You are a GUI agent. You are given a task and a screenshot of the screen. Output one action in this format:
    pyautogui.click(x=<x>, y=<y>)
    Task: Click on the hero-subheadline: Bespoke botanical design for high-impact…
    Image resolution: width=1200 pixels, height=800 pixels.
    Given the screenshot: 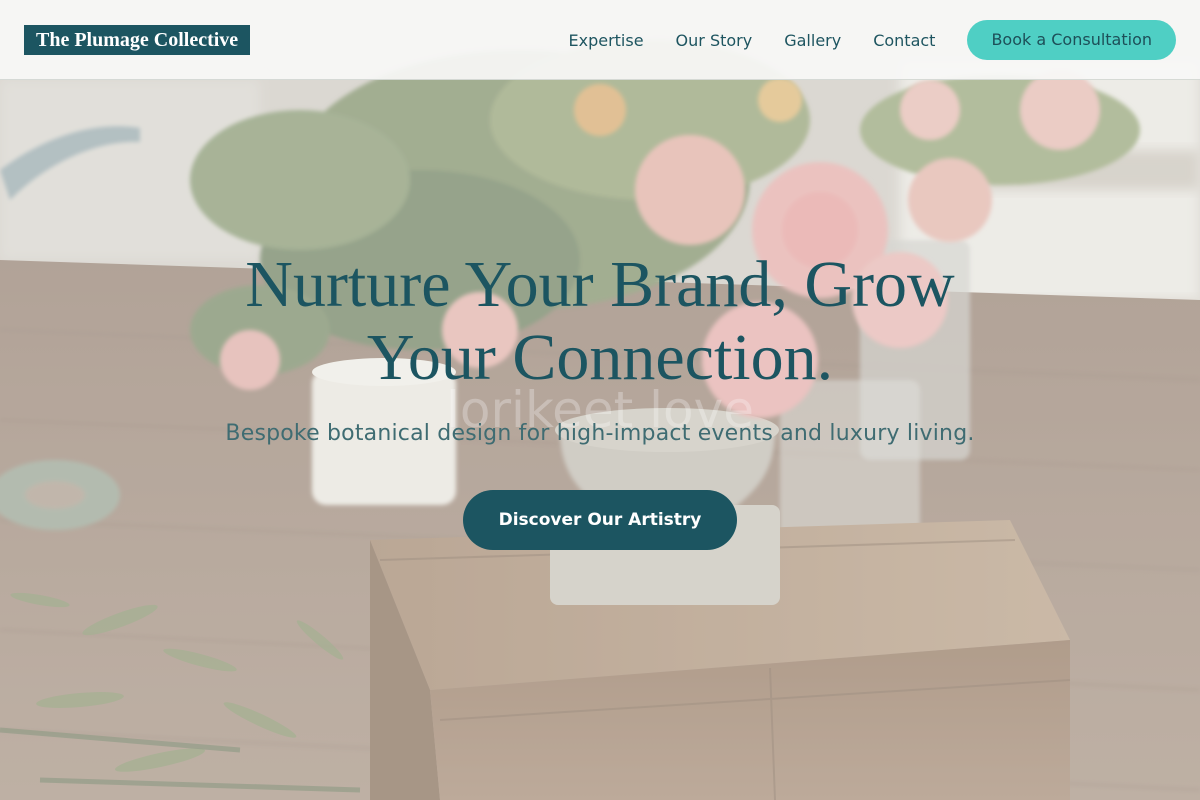 What is the action you would take?
    pyautogui.click(x=600, y=433)
    